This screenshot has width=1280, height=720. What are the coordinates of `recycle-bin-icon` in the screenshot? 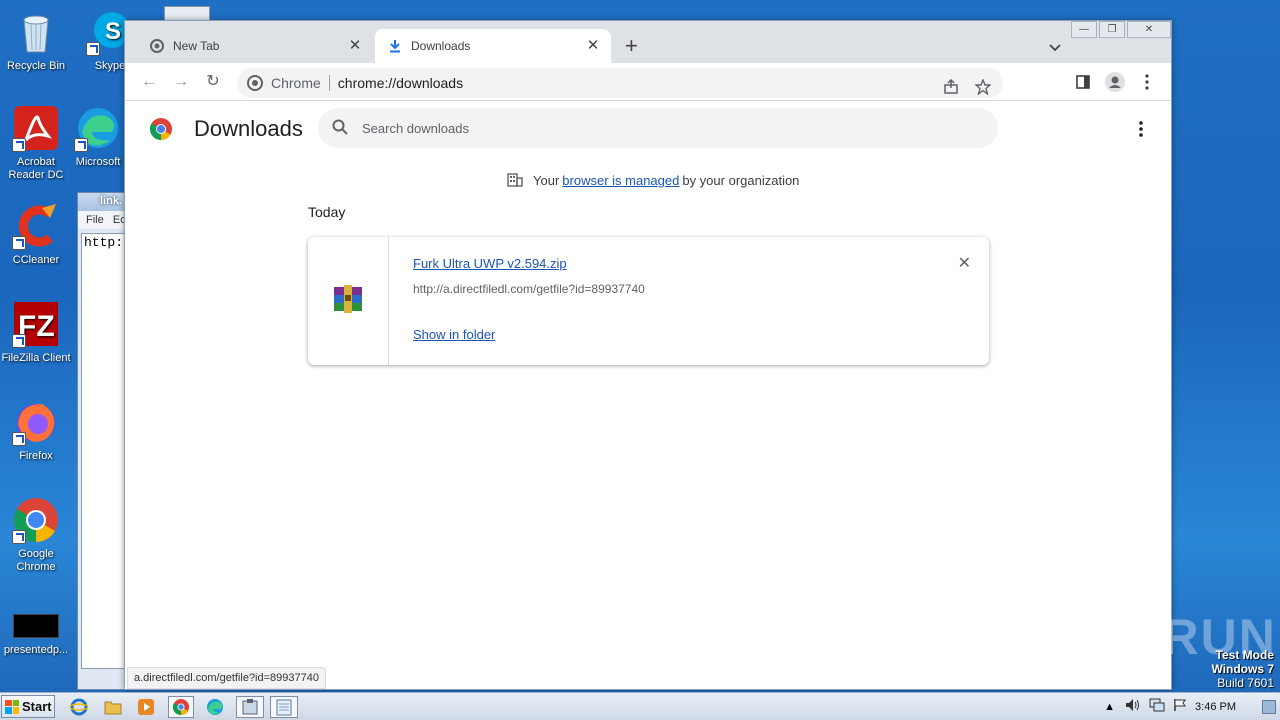 It's located at (36, 32).